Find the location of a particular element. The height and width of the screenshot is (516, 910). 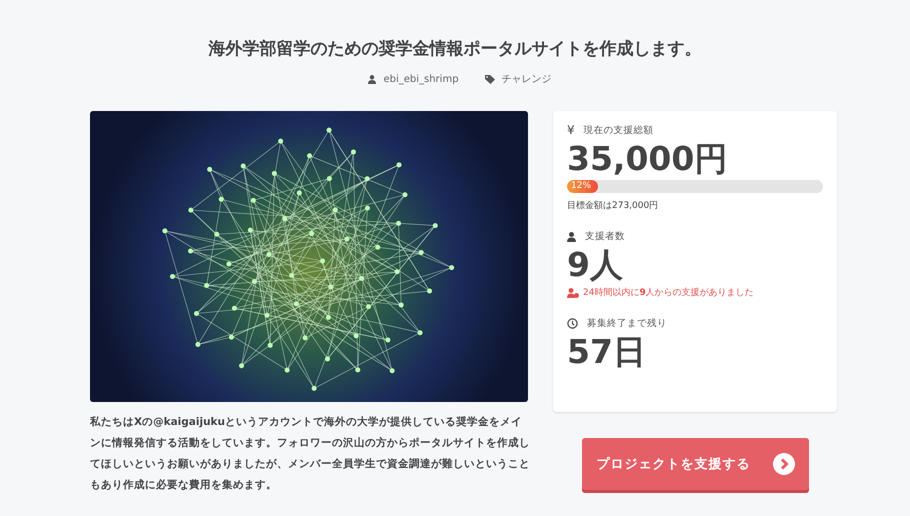

stat-value: 57日 is located at coordinates (607, 352).